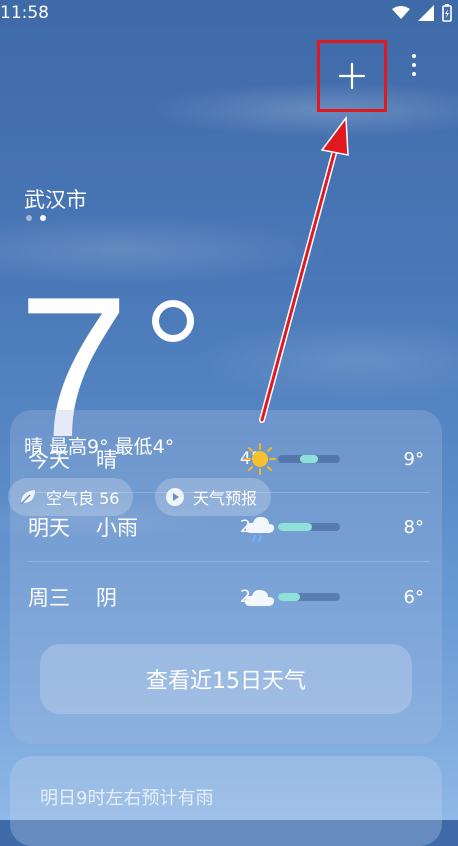  Describe the element at coordinates (260, 459) in the screenshot. I see `sun-icon` at that location.